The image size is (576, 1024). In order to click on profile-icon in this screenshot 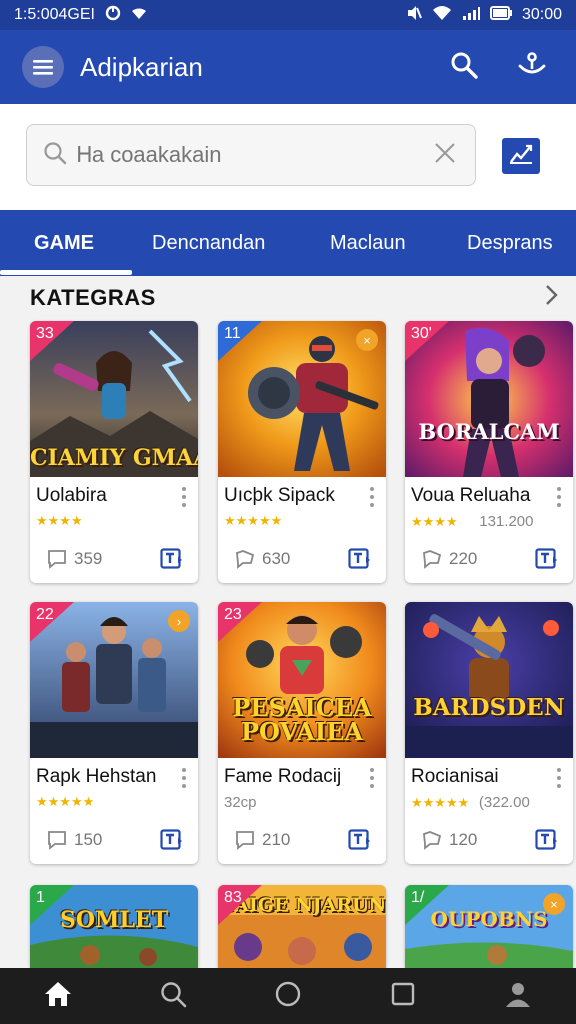, I will do `click(518, 996)`.